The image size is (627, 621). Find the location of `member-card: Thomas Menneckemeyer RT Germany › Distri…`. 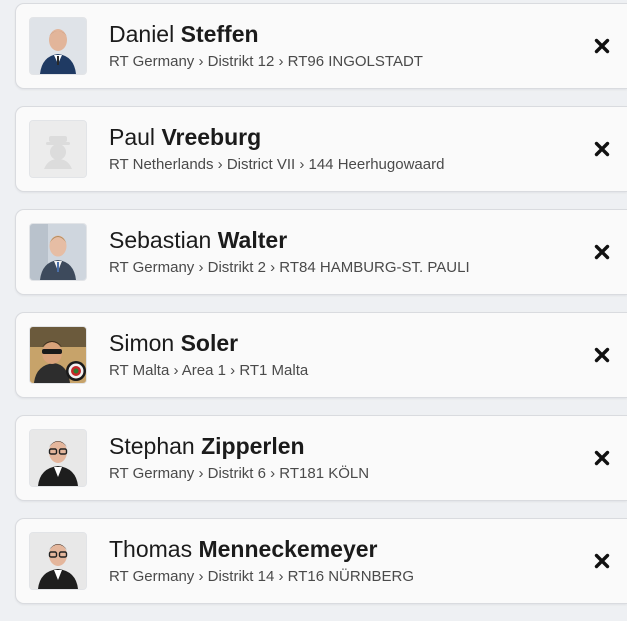

member-card: Thomas Menneckemeyer RT Germany › Distri… is located at coordinates (321, 561).